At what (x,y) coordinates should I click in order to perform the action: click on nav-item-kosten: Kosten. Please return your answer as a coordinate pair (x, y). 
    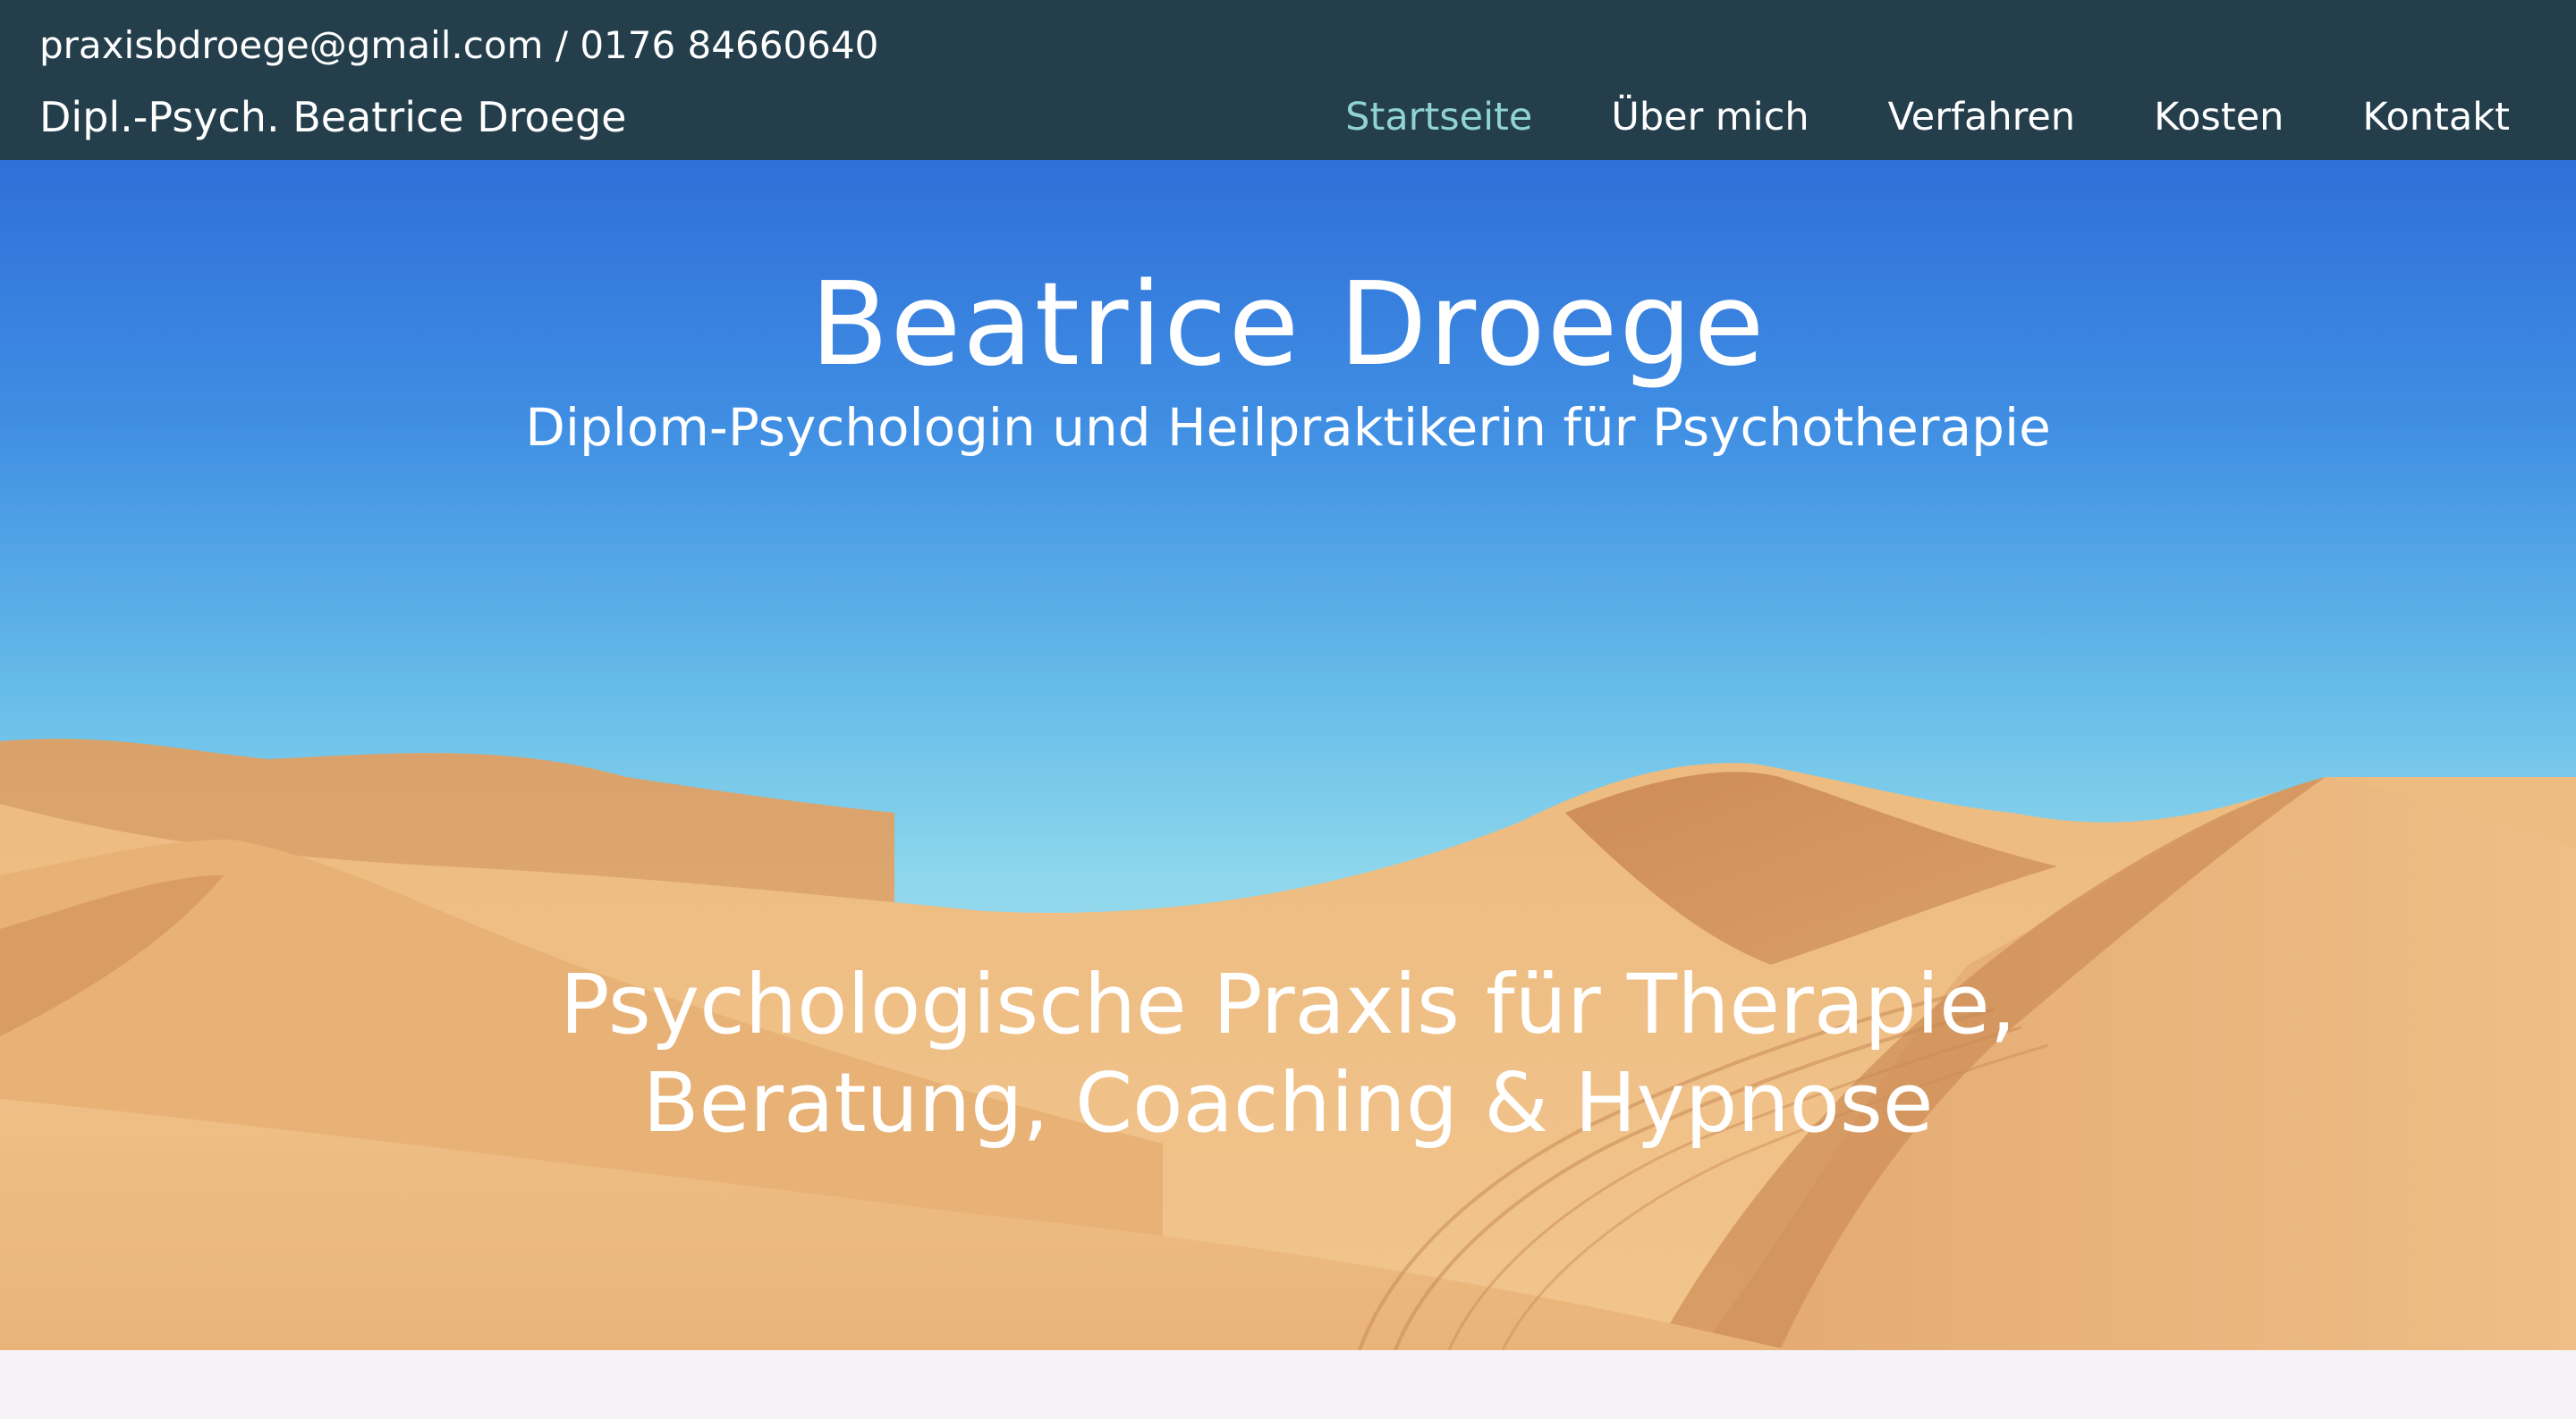
    Looking at the image, I should click on (2219, 117).